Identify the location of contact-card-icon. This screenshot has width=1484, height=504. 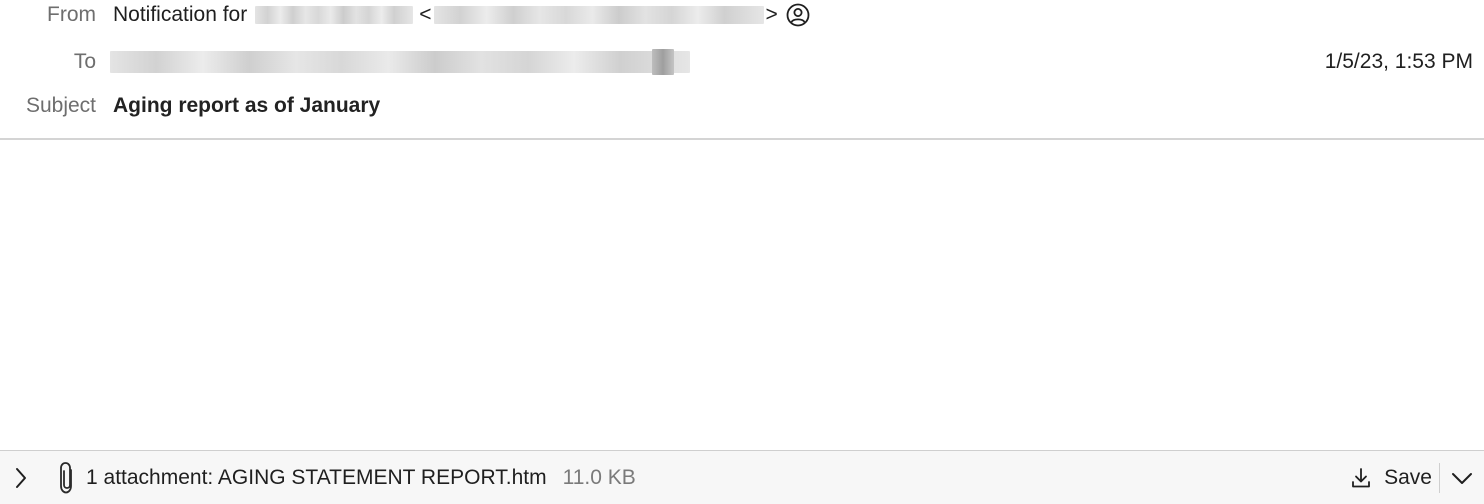
(798, 15).